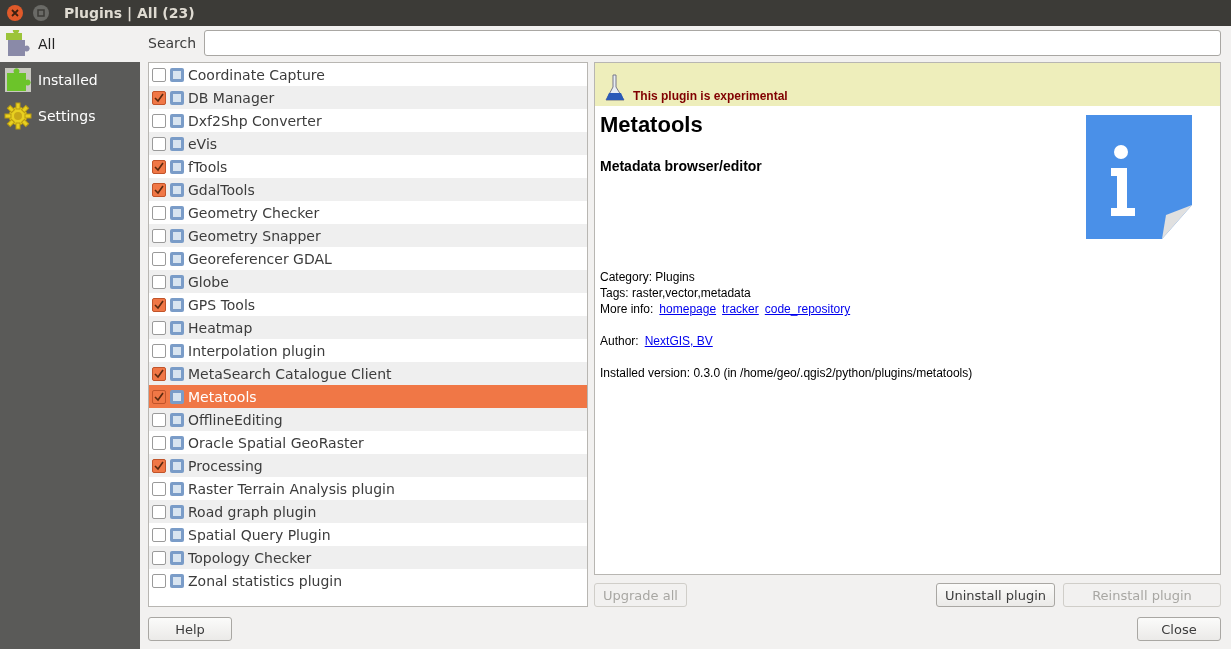 The height and width of the screenshot is (649, 1231). What do you see at coordinates (710, 96) in the screenshot?
I see `experimental-warning: This plugin is experimental` at bounding box center [710, 96].